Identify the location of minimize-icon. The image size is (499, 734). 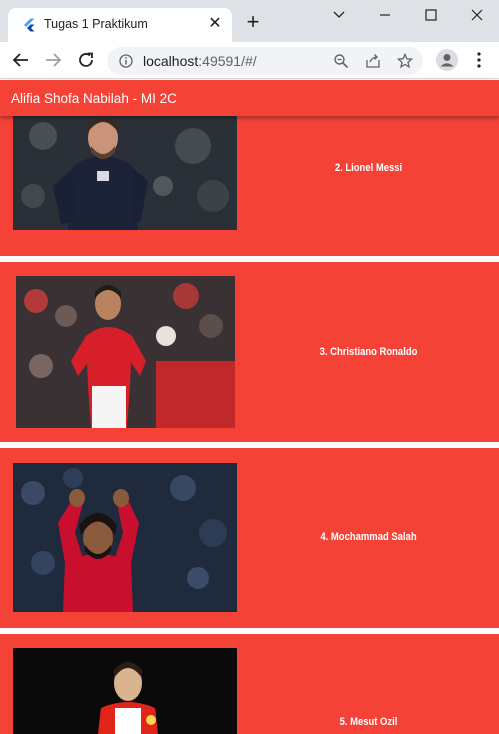
(385, 15).